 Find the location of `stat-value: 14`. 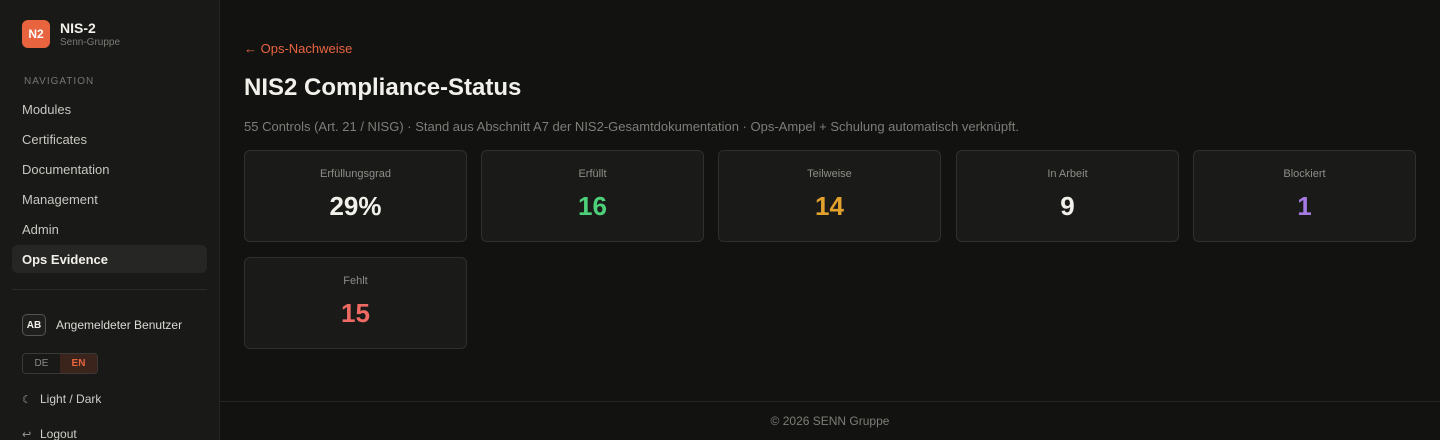

stat-value: 14 is located at coordinates (829, 206).